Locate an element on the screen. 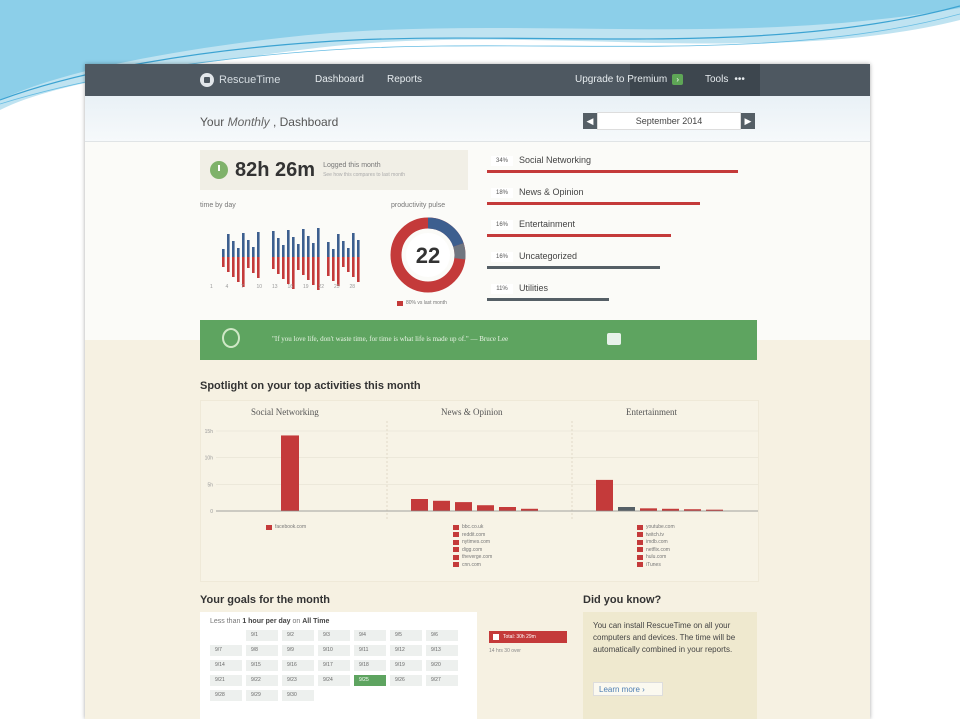 Image resolution: width=960 pixels, height=719 pixels. legend-item: theverge.com is located at coordinates (472, 557).